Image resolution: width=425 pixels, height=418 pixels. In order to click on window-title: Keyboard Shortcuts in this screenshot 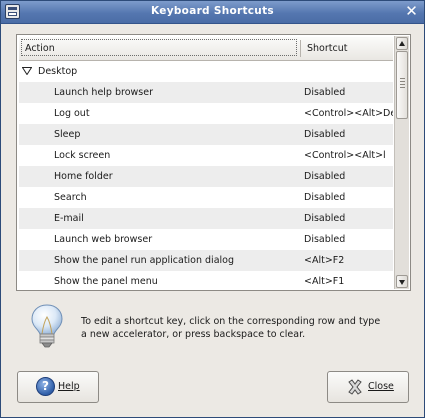, I will do `click(212, 11)`.